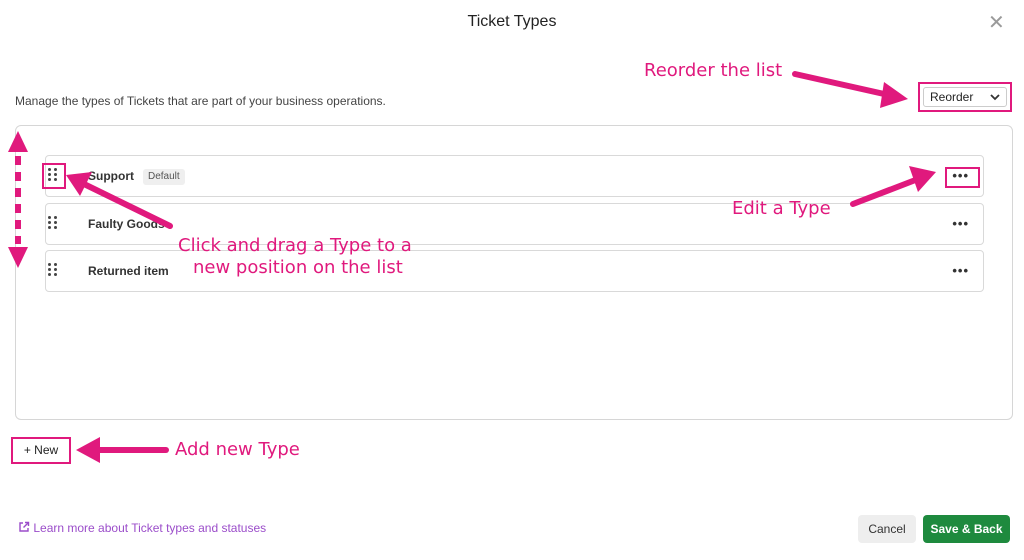 Image resolution: width=1024 pixels, height=560 pixels. I want to click on annotation-drag-line1: Click and drag a Type to a, so click(295, 245).